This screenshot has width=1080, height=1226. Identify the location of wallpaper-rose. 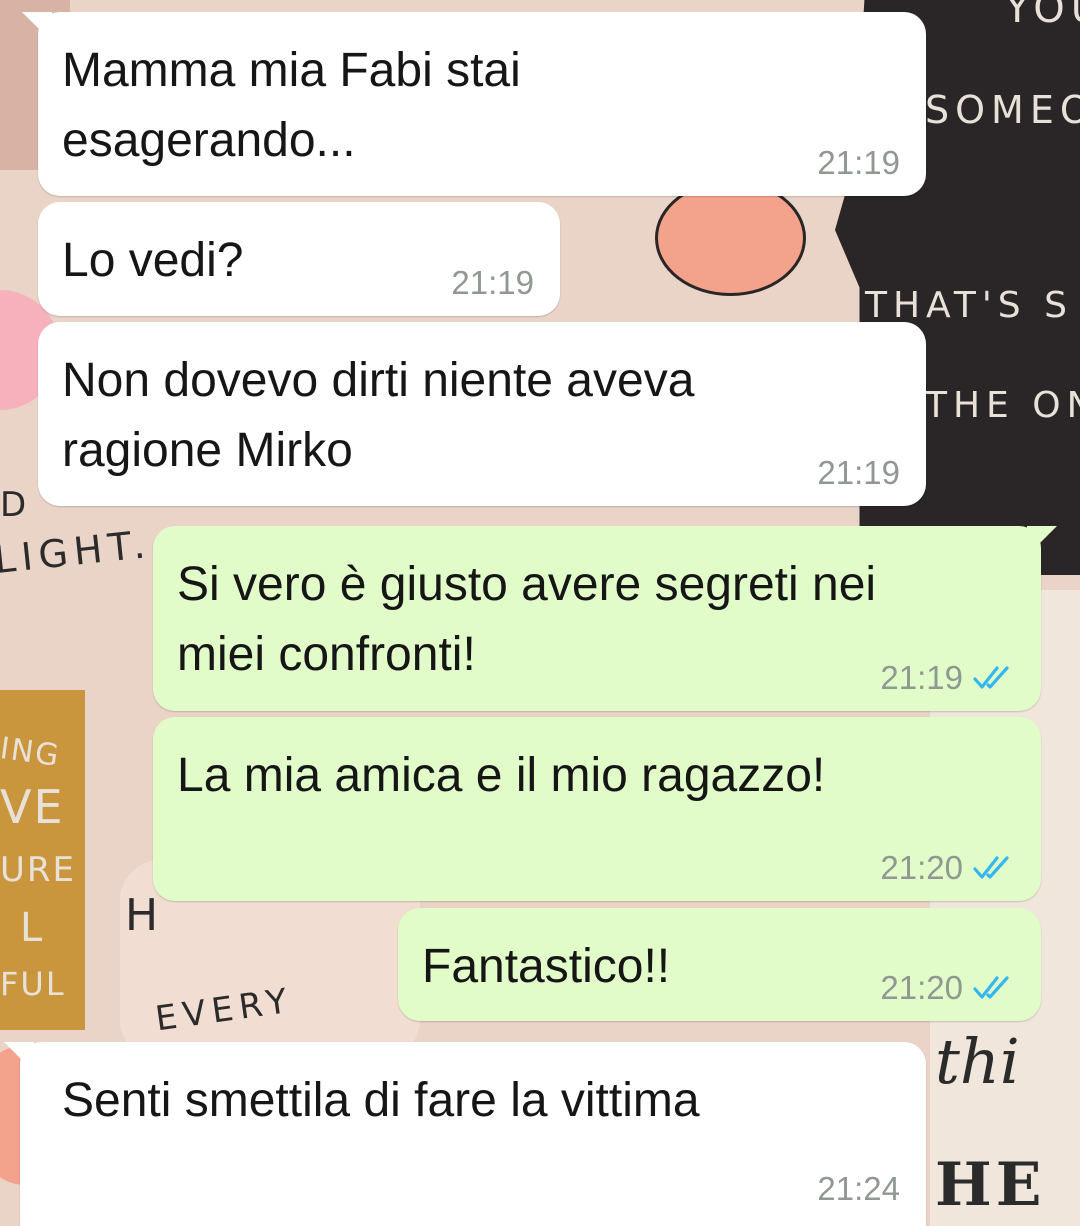
(730, 238).